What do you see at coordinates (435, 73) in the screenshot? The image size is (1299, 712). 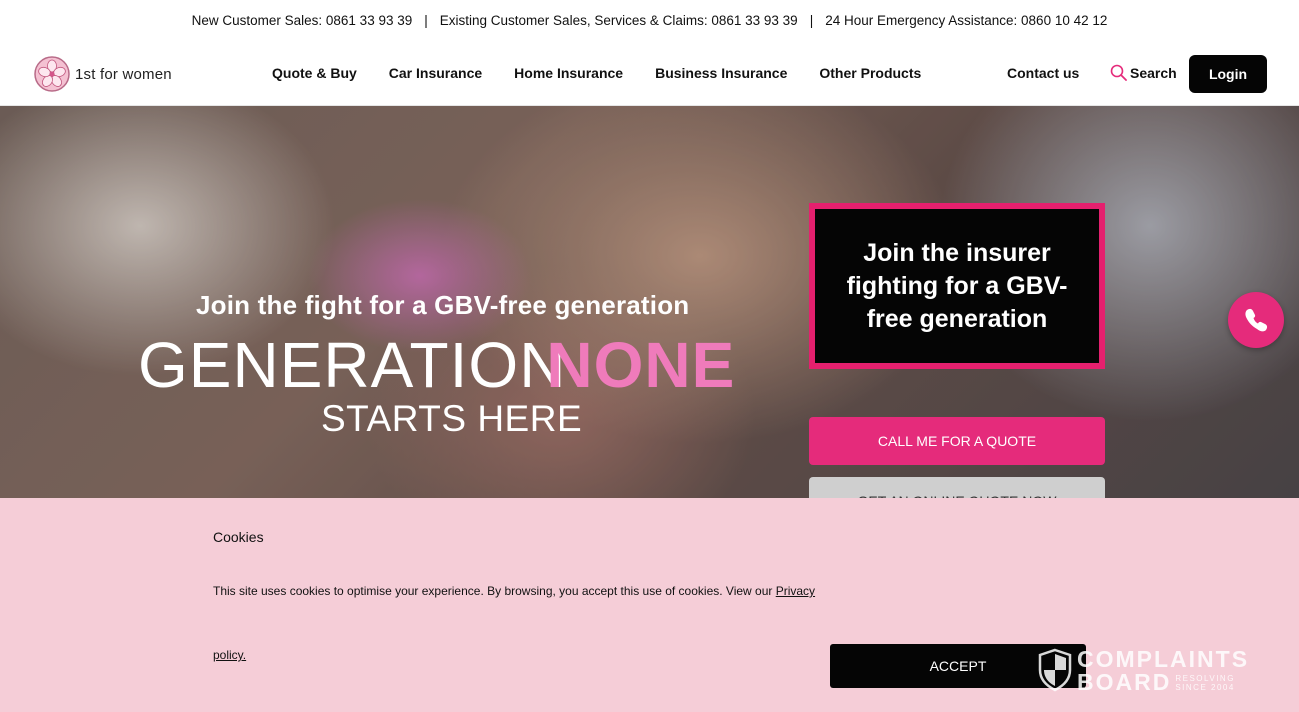 I see `nav-car-insurance: Car Insurance` at bounding box center [435, 73].